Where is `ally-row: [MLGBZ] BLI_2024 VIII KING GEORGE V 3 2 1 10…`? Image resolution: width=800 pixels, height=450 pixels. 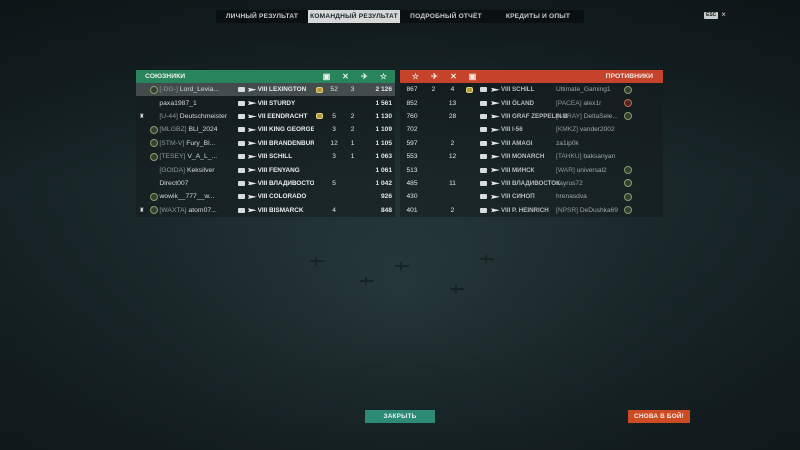
ally-row: [MLGBZ] BLI_2024 VIII KING GEORGE V 3 2 1 10… is located at coordinates (265, 129).